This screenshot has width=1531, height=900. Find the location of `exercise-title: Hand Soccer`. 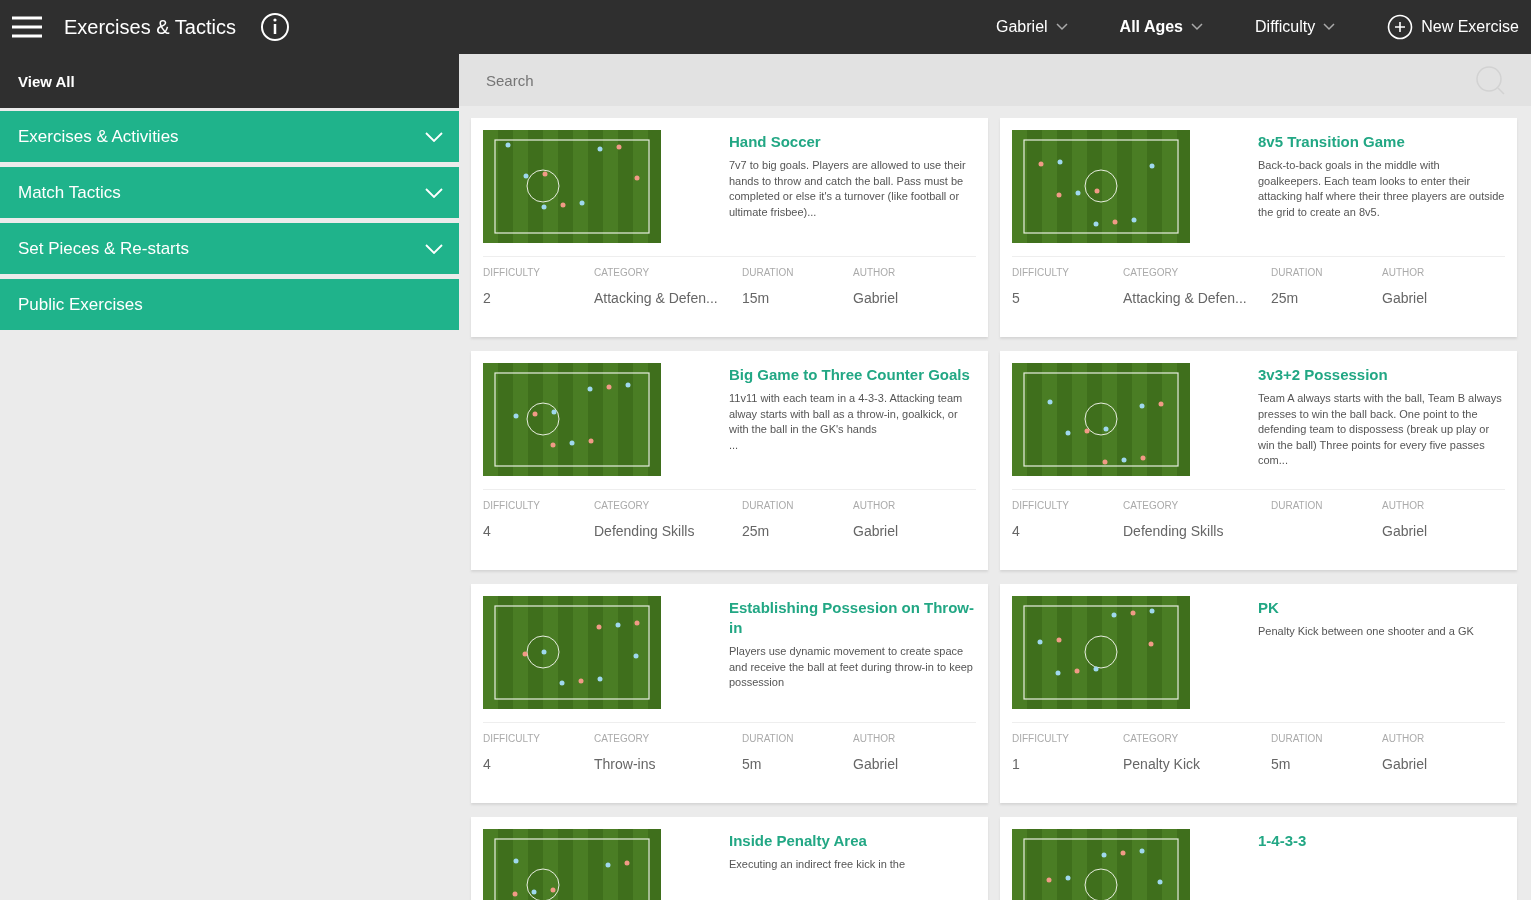

exercise-title: Hand Soccer is located at coordinates (852, 142).